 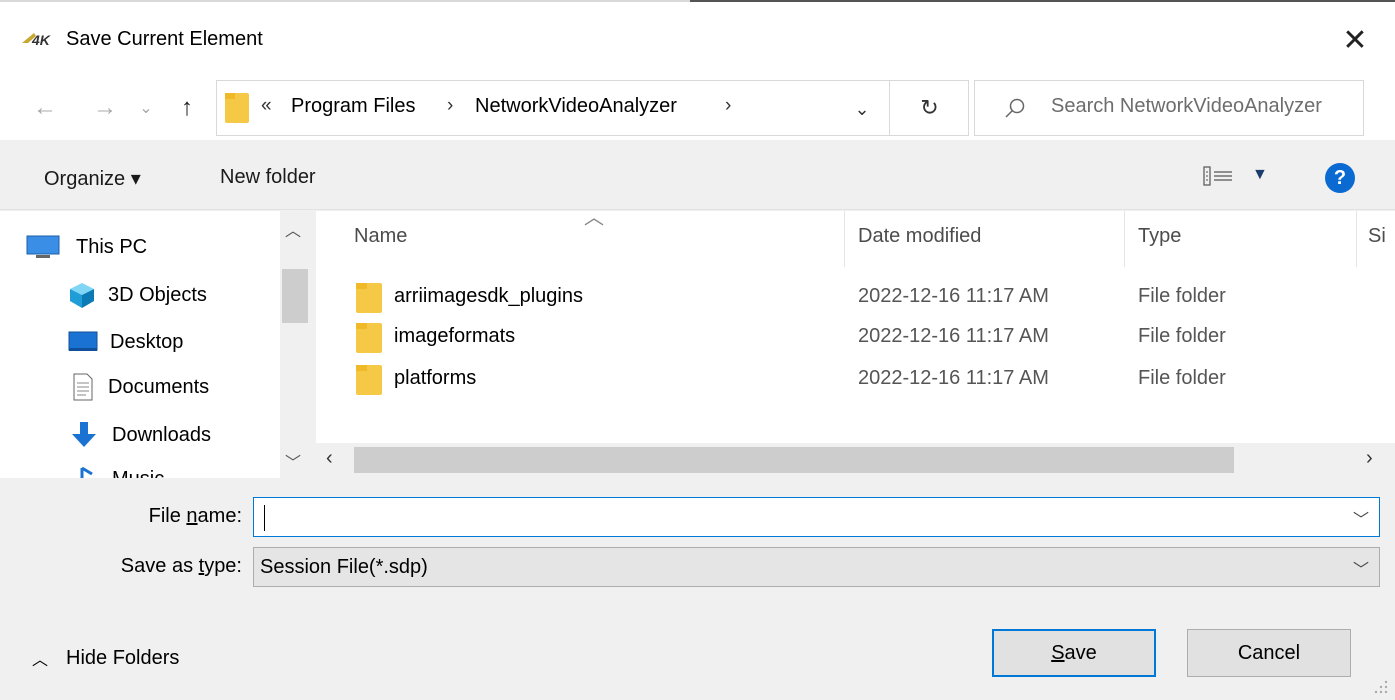 I want to click on sidebar-item-downloads: Downloads, so click(x=140, y=435).